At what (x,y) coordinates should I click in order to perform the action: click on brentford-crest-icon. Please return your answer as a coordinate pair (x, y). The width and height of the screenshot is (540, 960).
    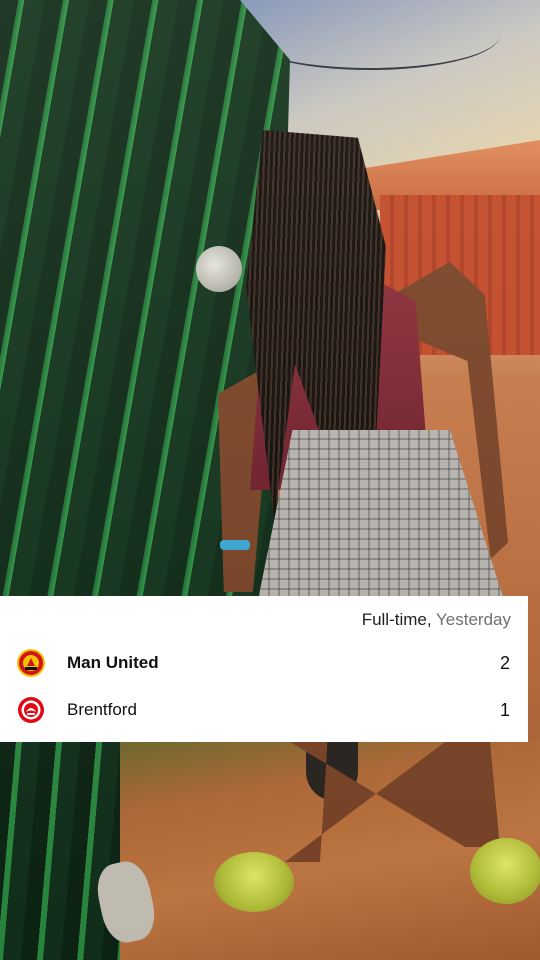
    Looking at the image, I should click on (31, 710).